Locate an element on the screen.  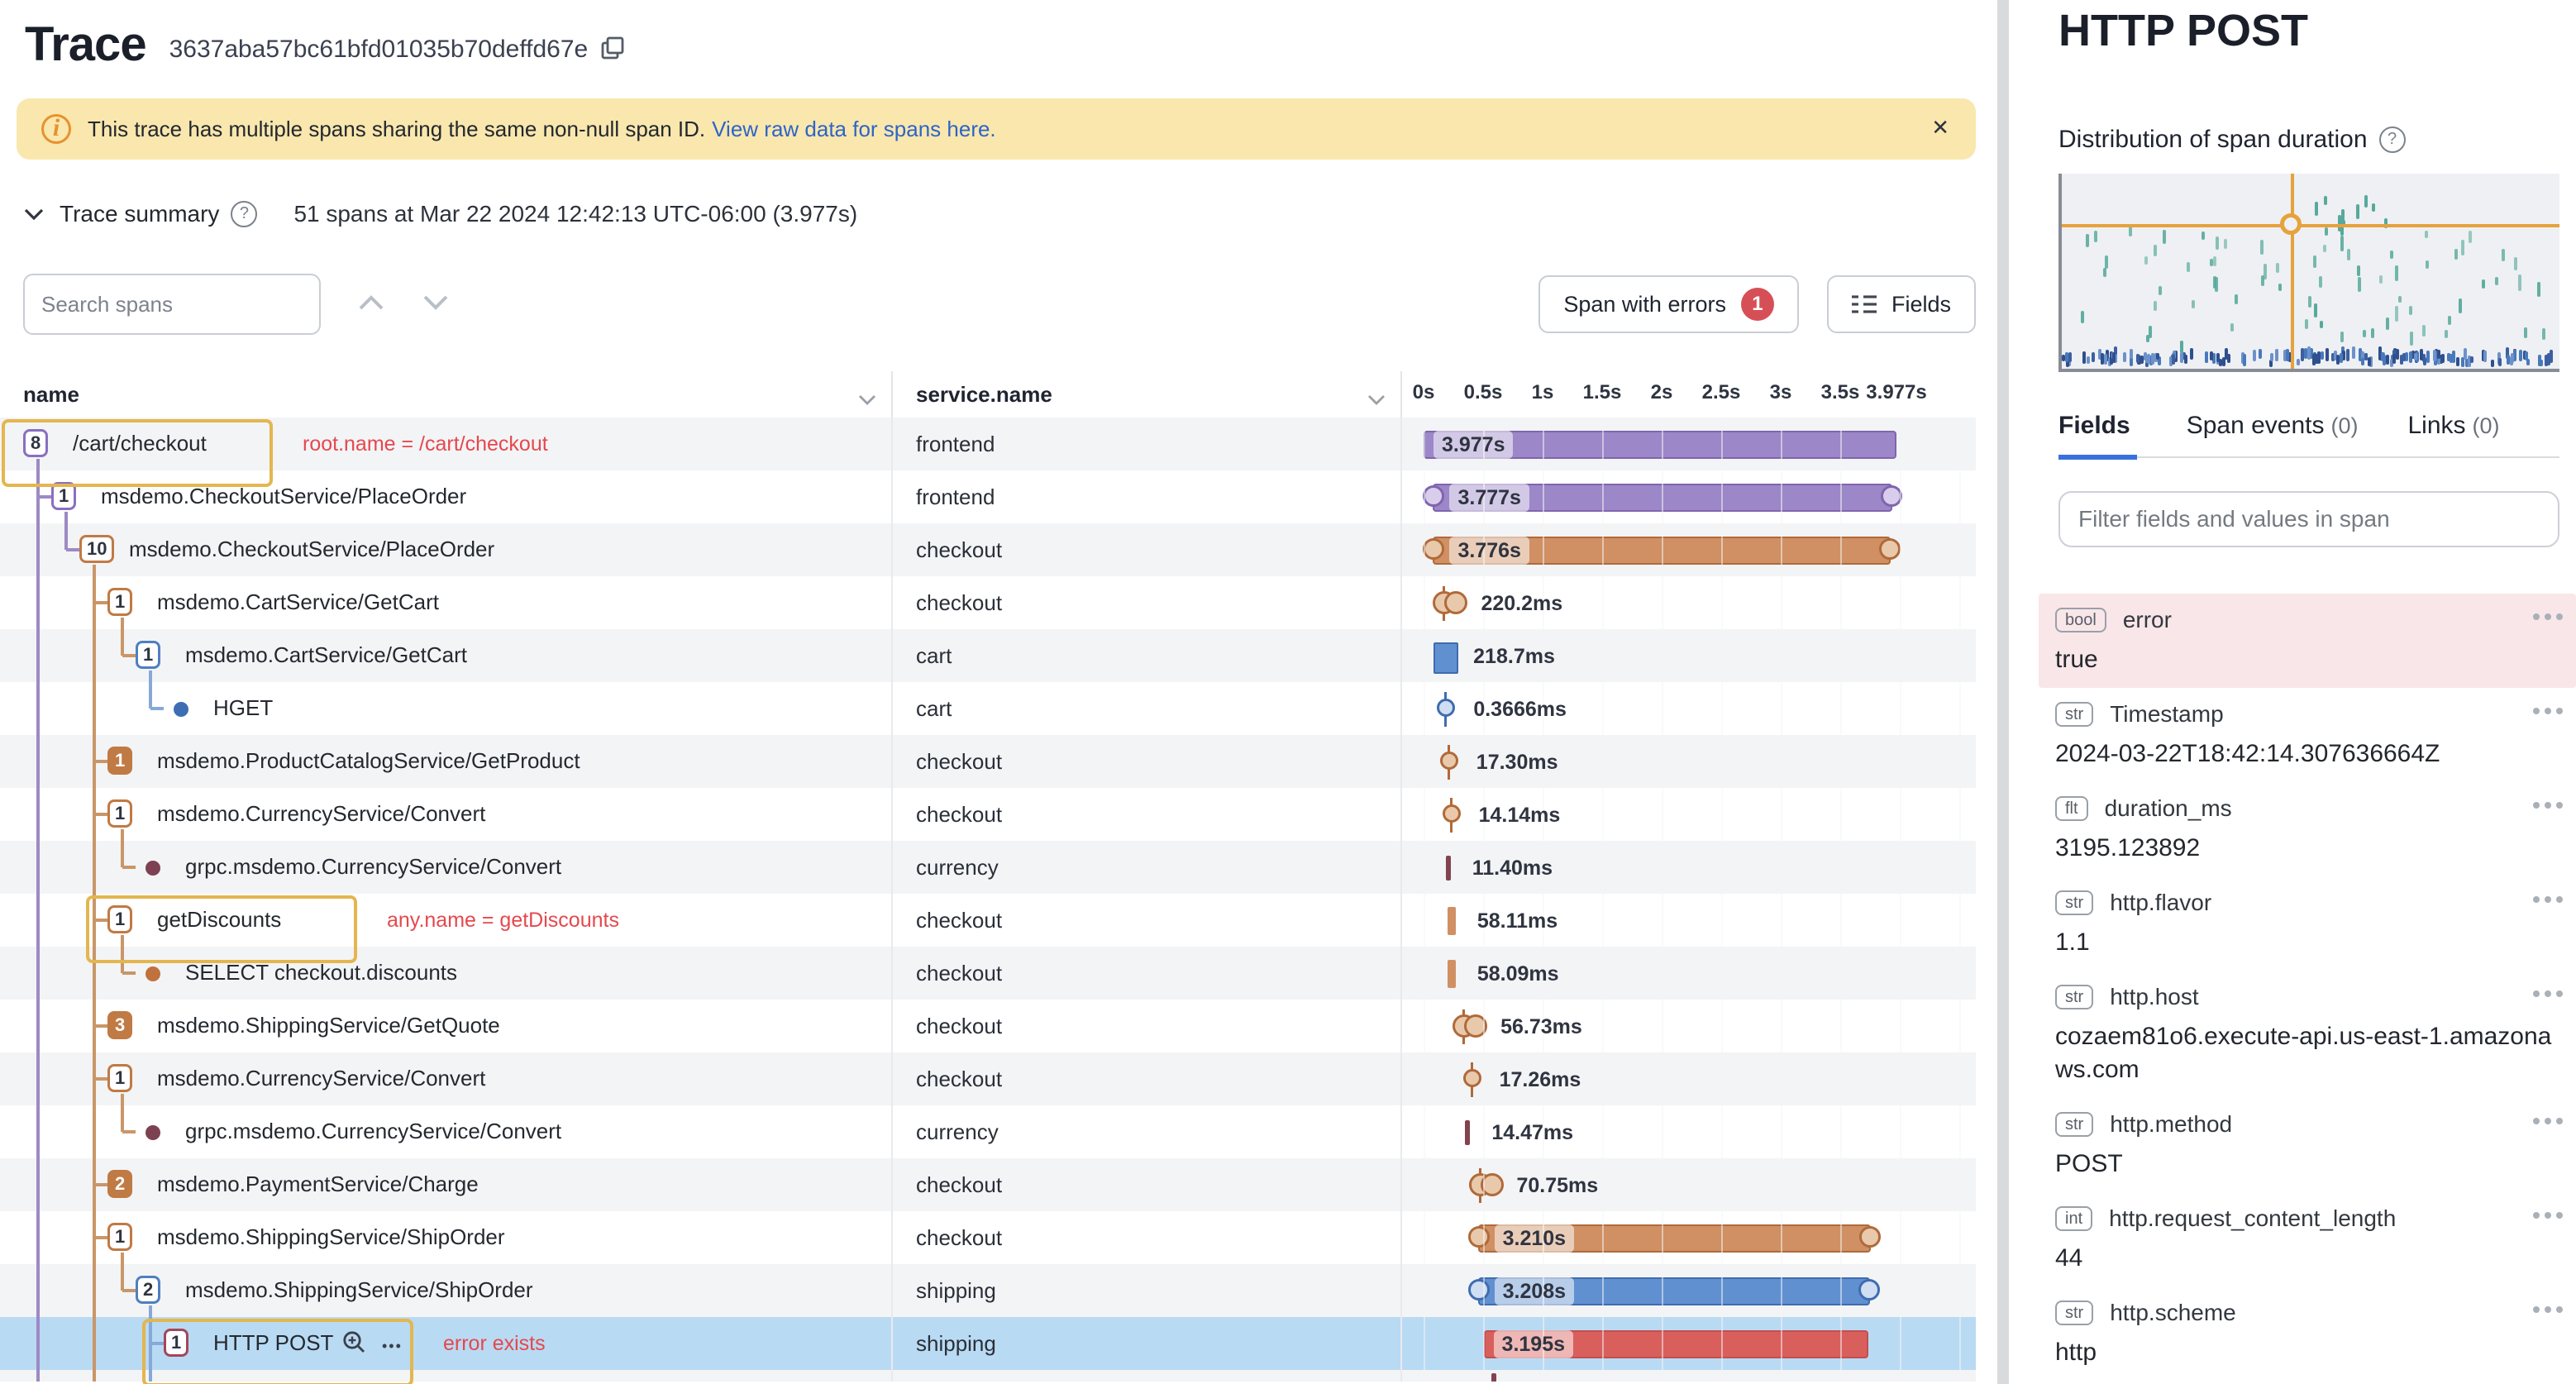
table-row: HGET cart 0.3666ms is located at coordinates (988, 708).